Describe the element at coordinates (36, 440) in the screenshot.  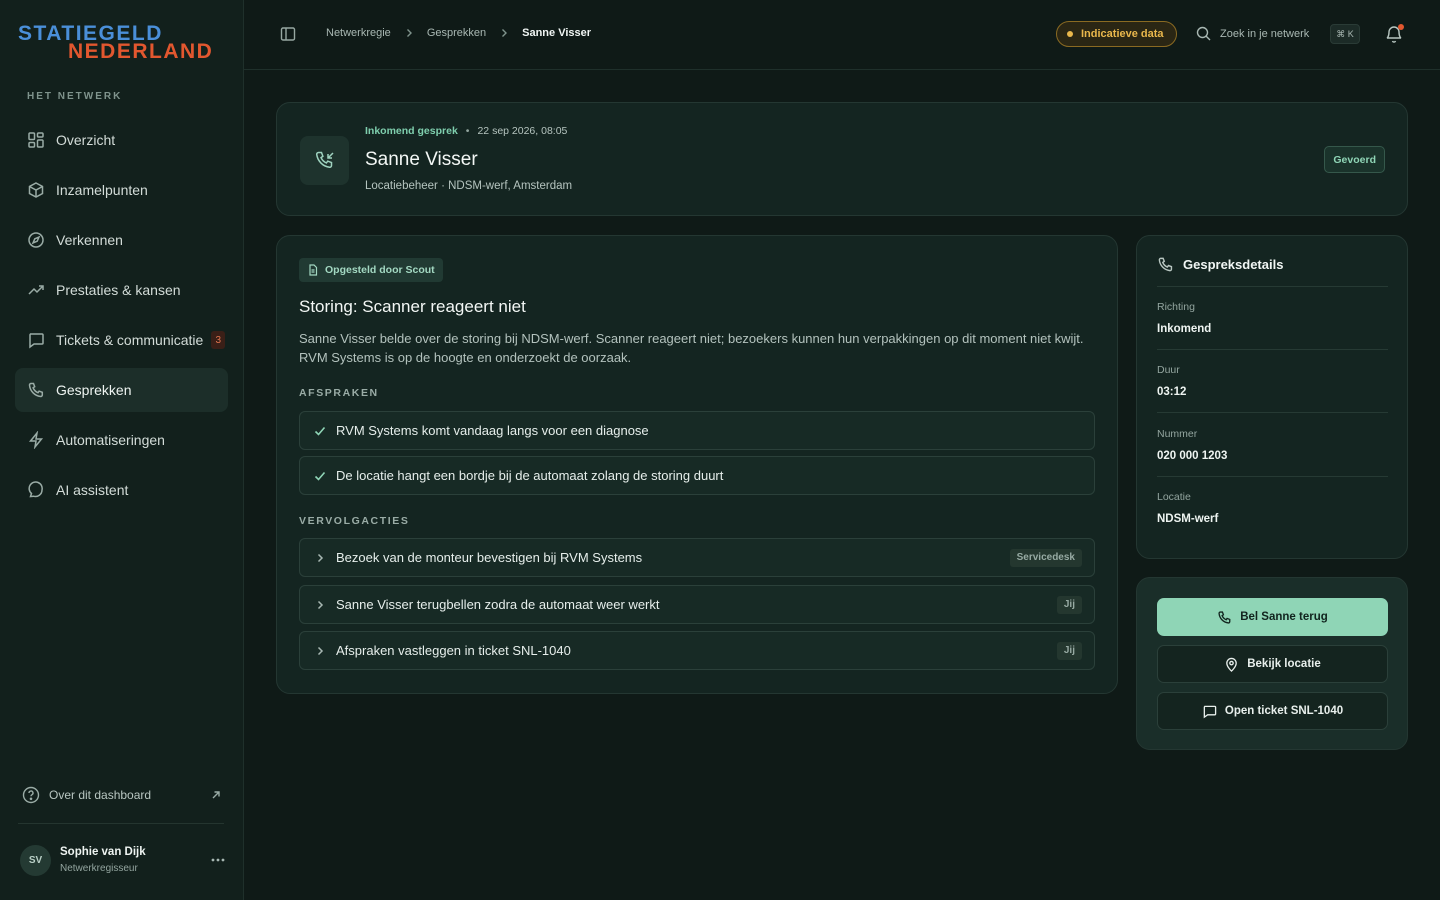
I see `zap-icon` at that location.